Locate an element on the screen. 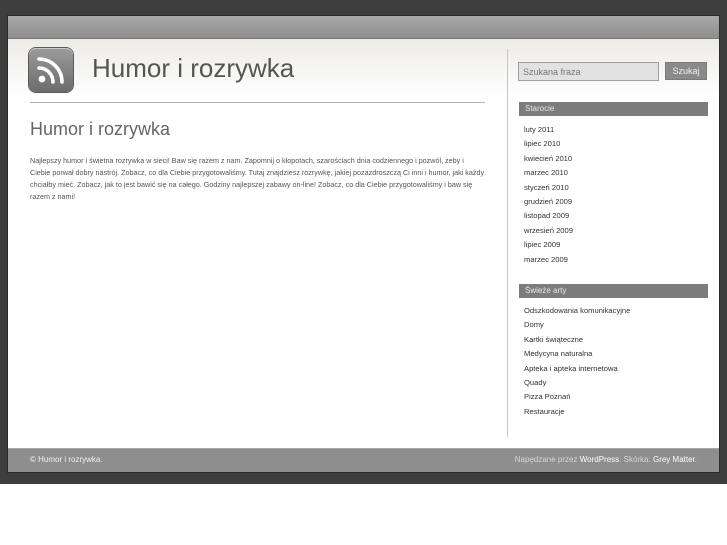 The width and height of the screenshot is (727, 545). site-title: Humor i rozrywka is located at coordinates (193, 68).